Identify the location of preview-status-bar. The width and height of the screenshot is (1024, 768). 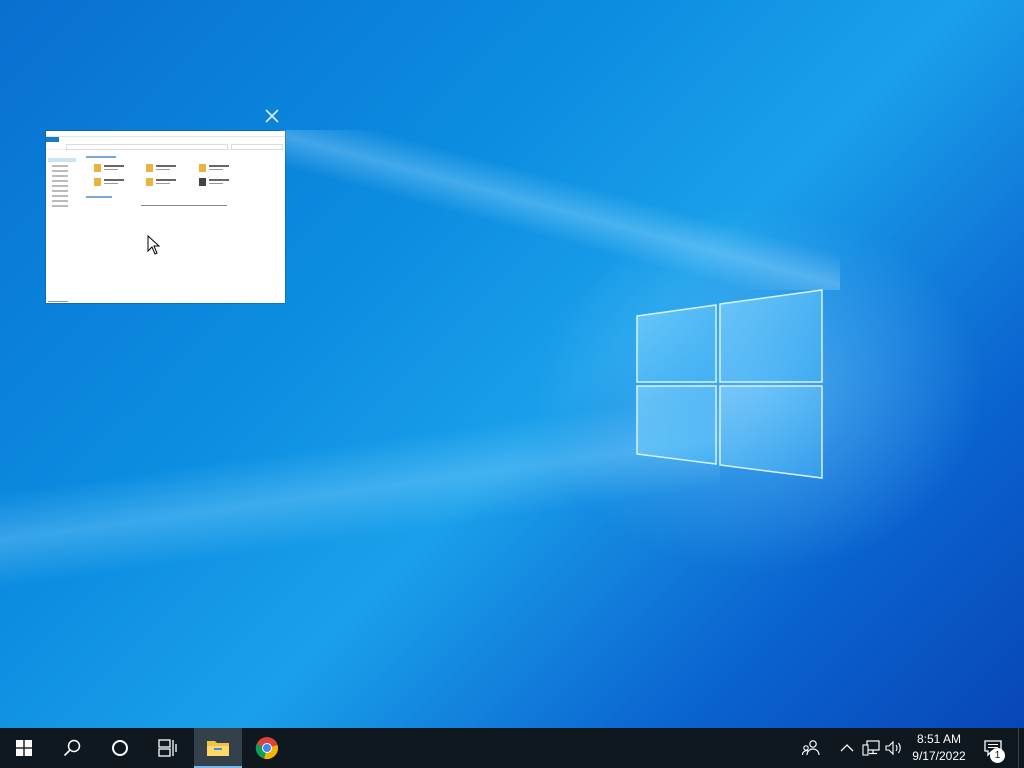
(58, 301).